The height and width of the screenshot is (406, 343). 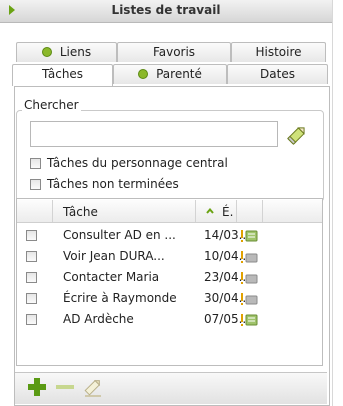 I want to click on edit-icon, so click(x=93, y=387).